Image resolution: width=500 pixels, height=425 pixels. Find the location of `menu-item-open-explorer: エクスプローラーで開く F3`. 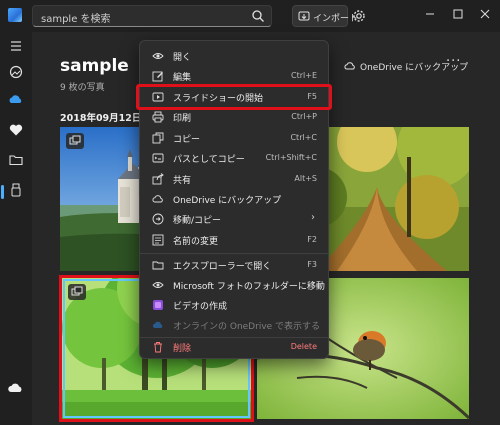

menu-item-open-explorer: エクスプローラーで開く F3 is located at coordinates (235, 265).